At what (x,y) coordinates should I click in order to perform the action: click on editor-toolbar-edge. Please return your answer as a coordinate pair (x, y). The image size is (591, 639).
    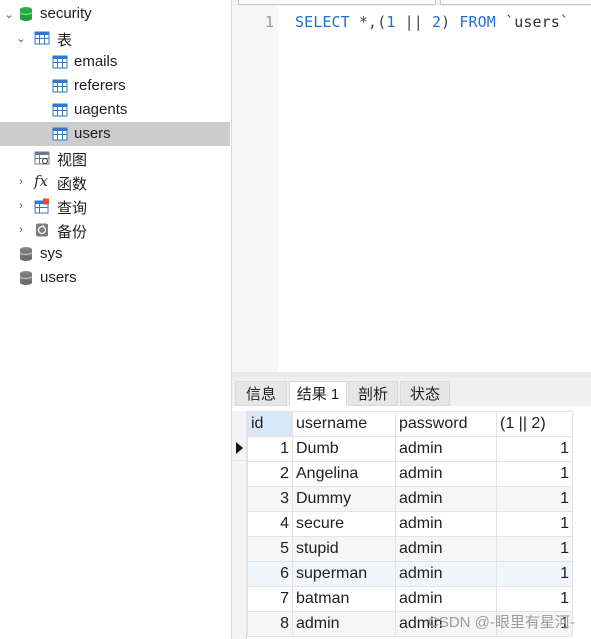
    Looking at the image, I should click on (411, 3).